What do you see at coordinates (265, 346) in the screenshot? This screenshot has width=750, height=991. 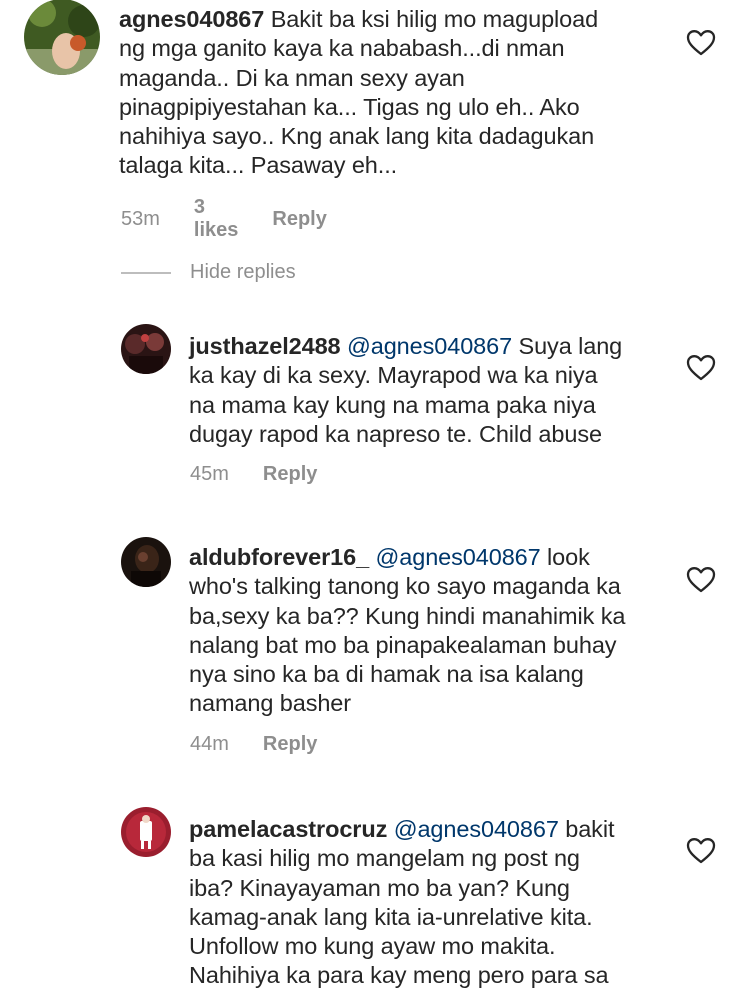 I see `username: justhazel2488` at bounding box center [265, 346].